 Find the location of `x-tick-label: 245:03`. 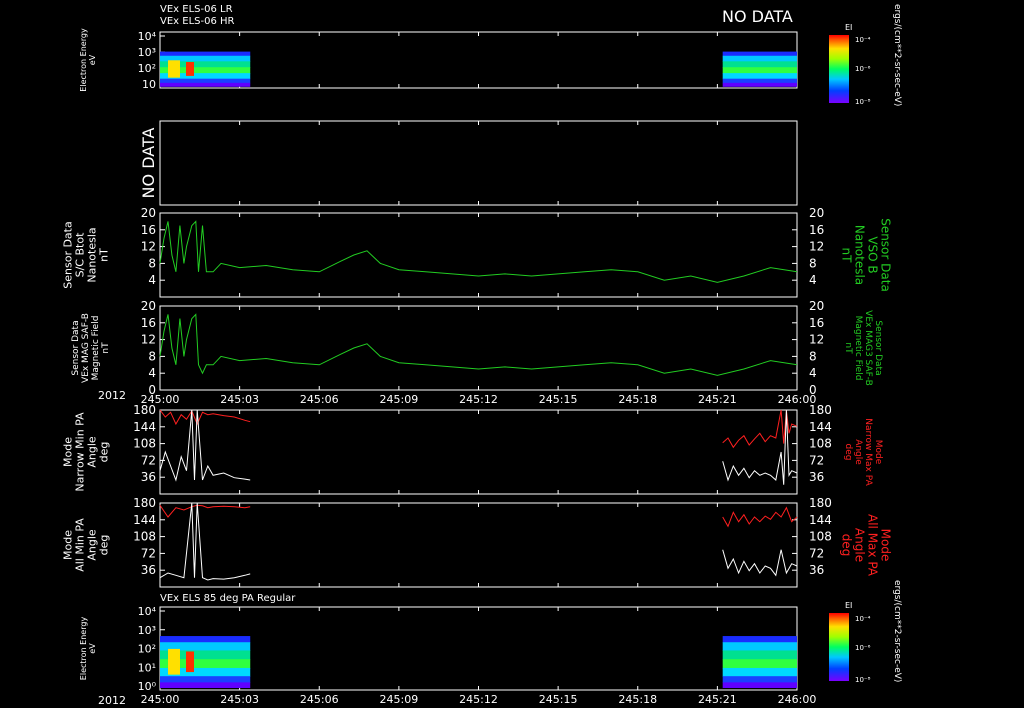

x-tick-label: 245:03 is located at coordinates (239, 699).